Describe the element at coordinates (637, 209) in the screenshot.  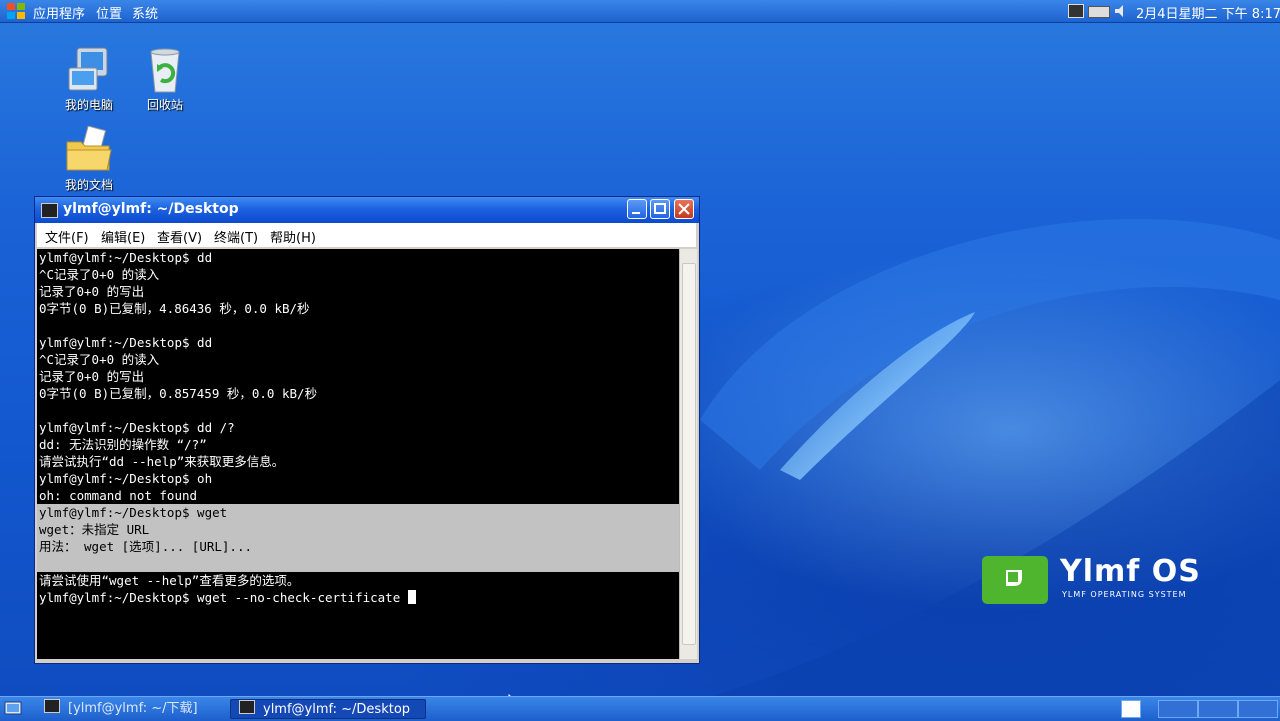
I see `minimize-button` at that location.